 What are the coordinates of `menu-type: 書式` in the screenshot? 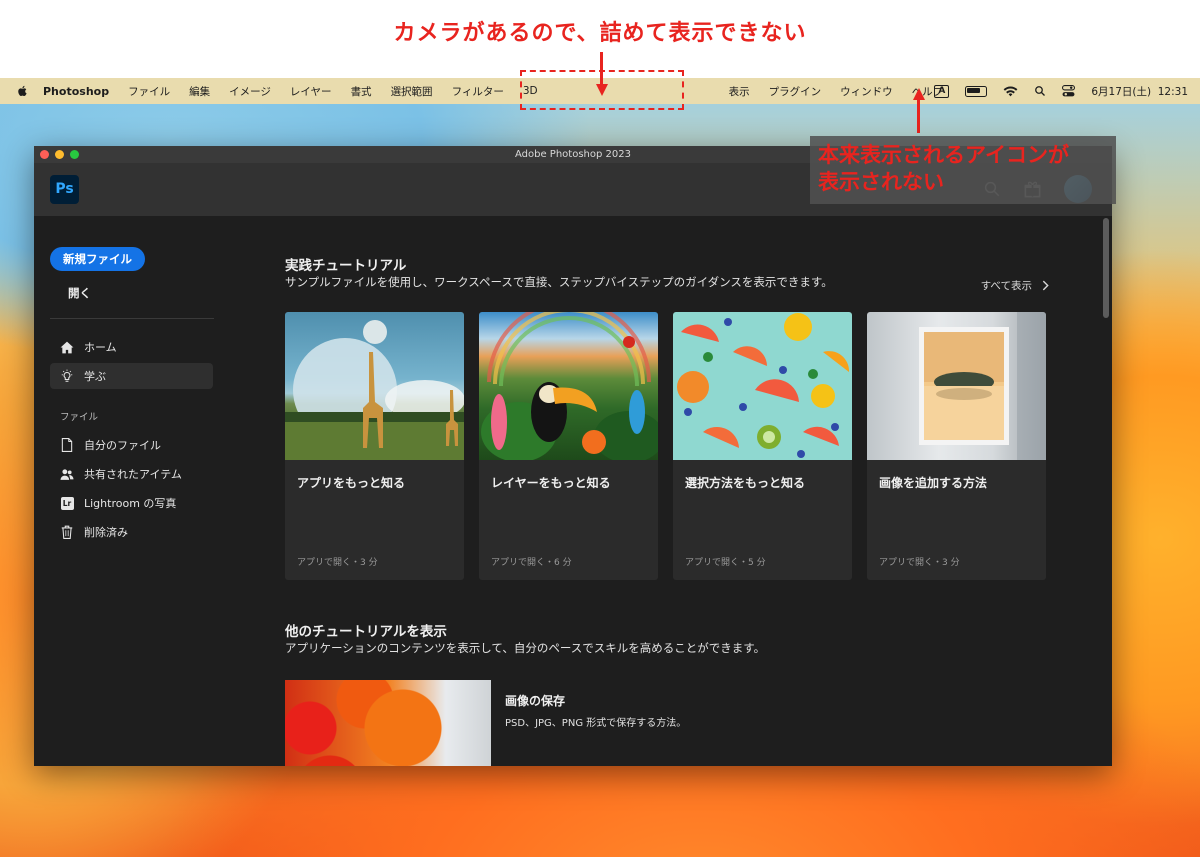 It's located at (361, 91).